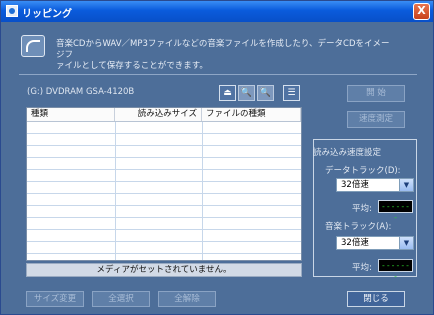  I want to click on column-type: 種類, so click(71, 114).